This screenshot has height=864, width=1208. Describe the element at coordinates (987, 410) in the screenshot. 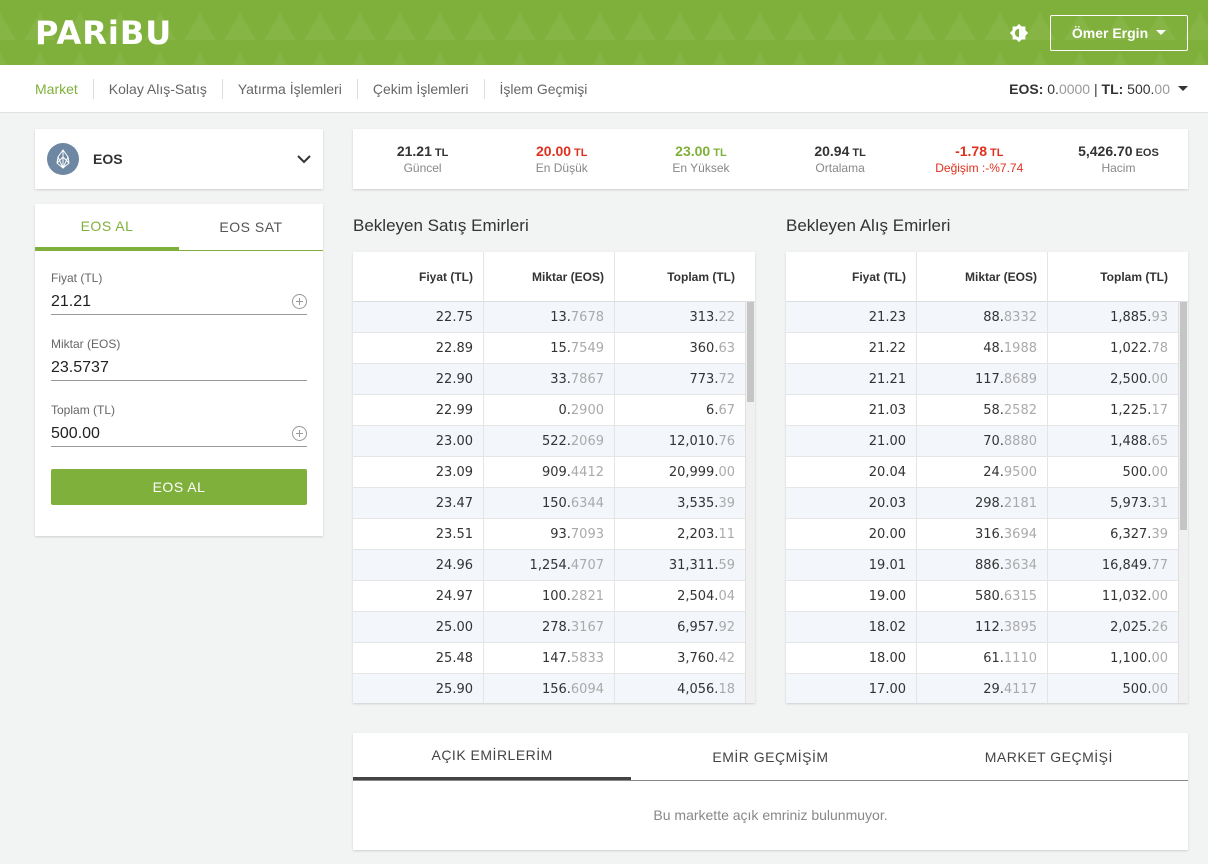

I see `order-row: 21.03 58. 2582 1,225. 17` at that location.